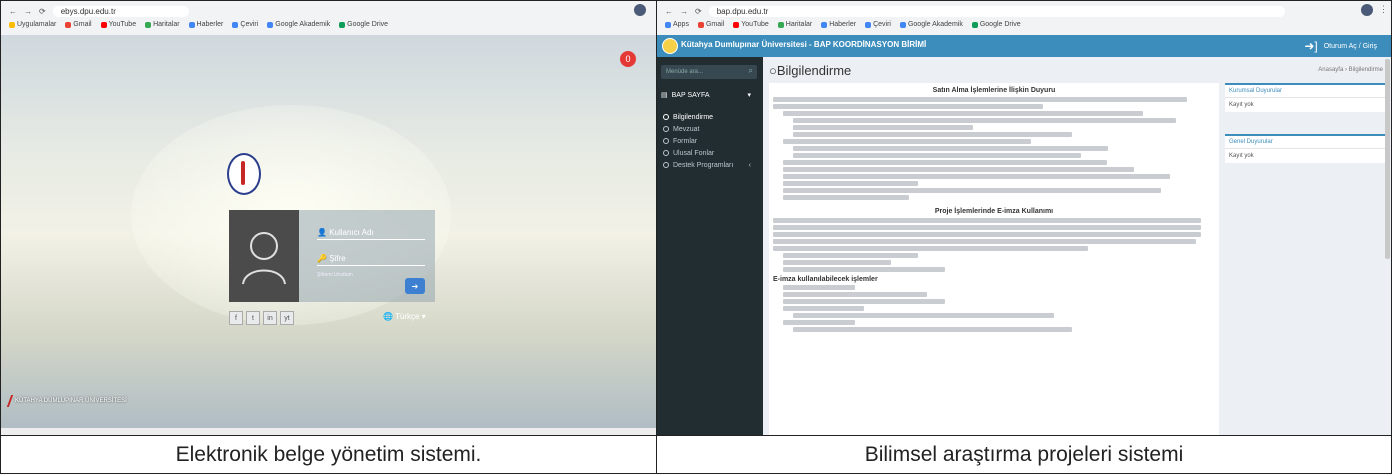 The height and width of the screenshot is (474, 1392). I want to click on url-bar: bap.dpu.edu.tr, so click(996, 11).